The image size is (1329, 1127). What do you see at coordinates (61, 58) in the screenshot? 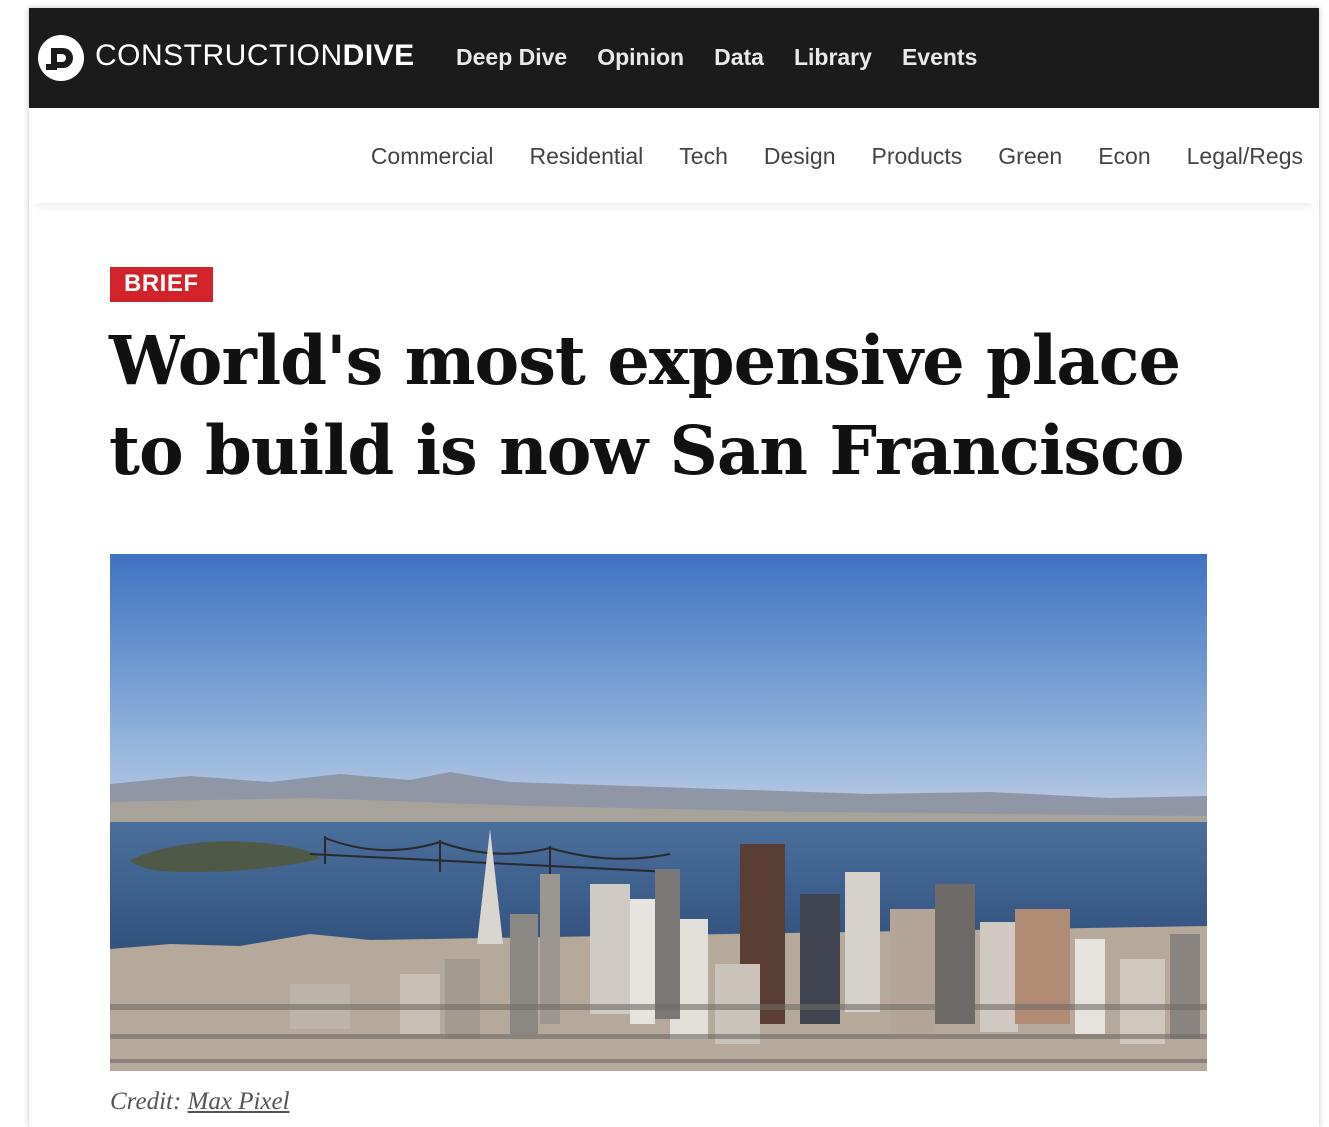
I see `construction-dive-logo-icon` at bounding box center [61, 58].